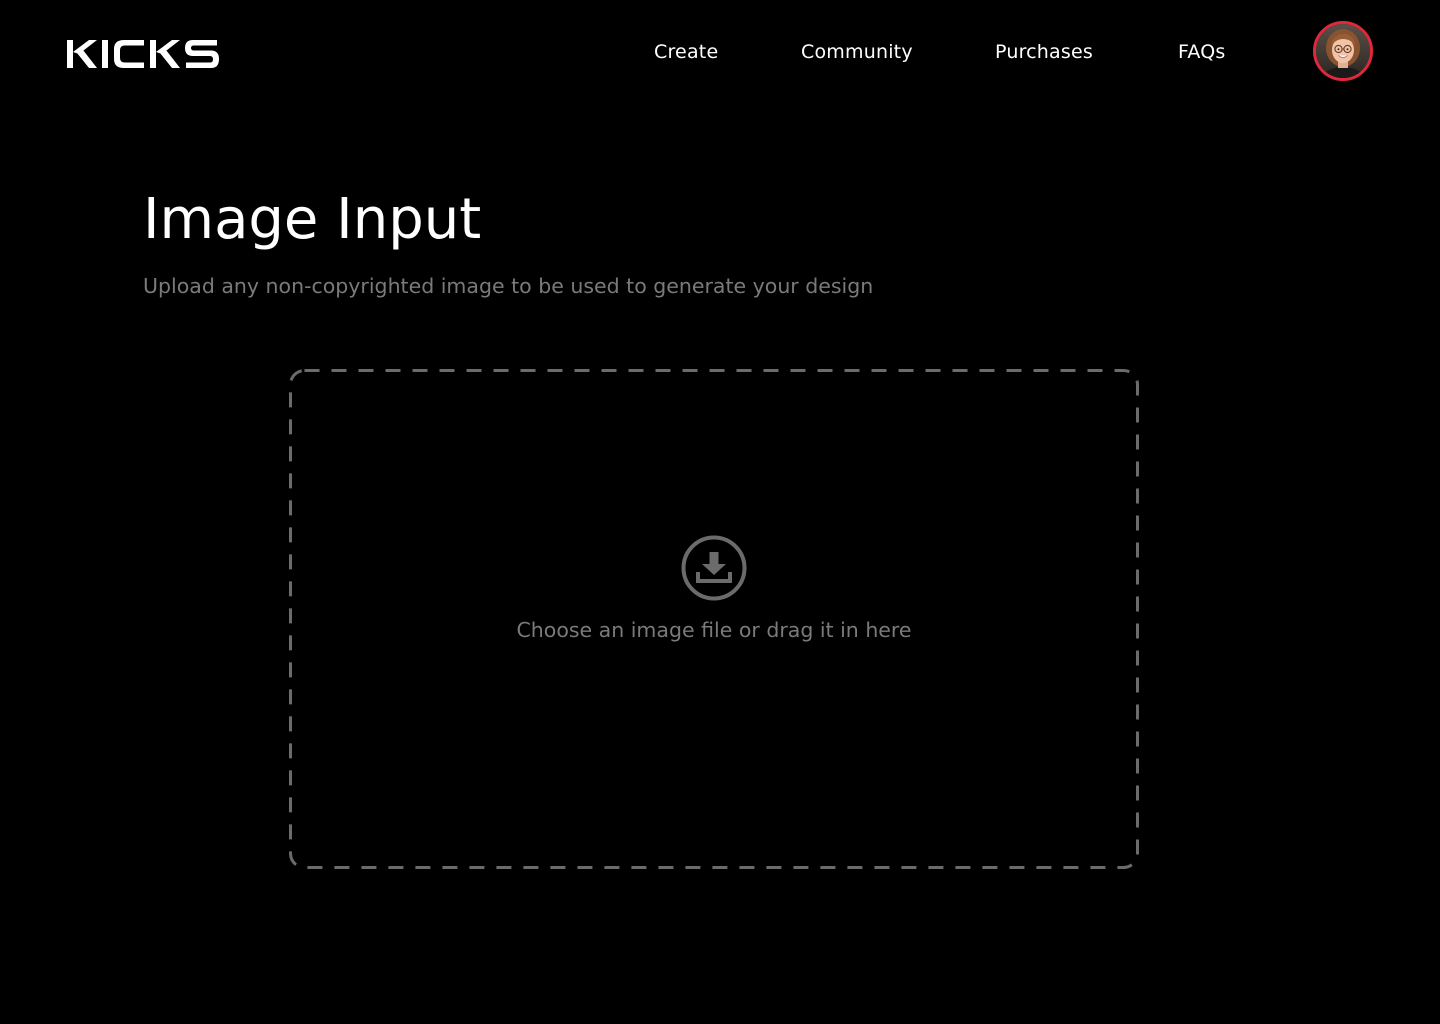  Describe the element at coordinates (714, 630) in the screenshot. I see `dropzone-instructions: Choose an image file or drag it in here` at that location.